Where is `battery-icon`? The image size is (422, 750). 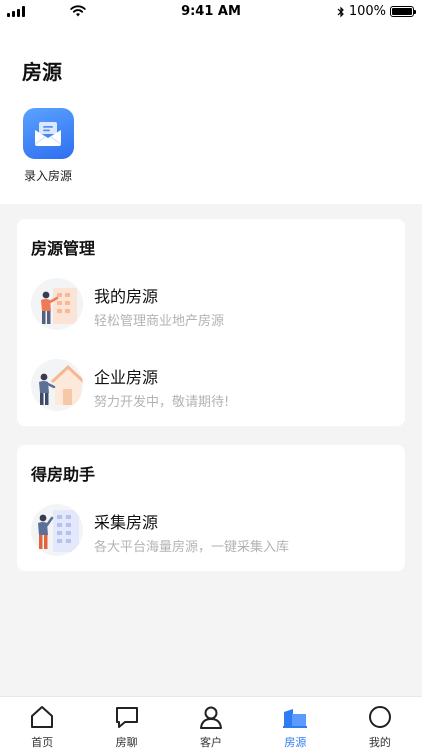 battery-icon is located at coordinates (403, 11).